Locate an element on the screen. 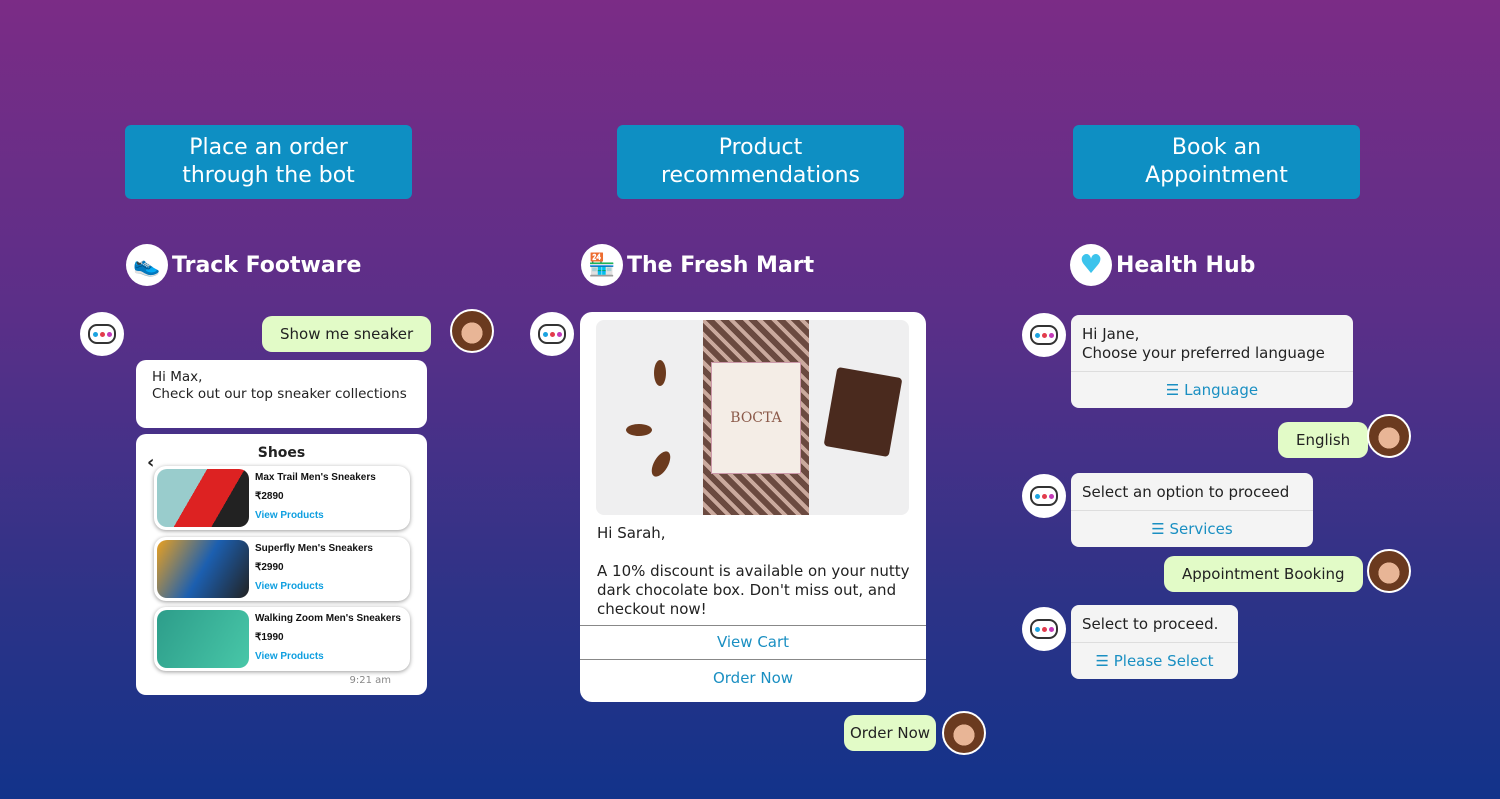  product-price: ₹2990 is located at coordinates (269, 567).